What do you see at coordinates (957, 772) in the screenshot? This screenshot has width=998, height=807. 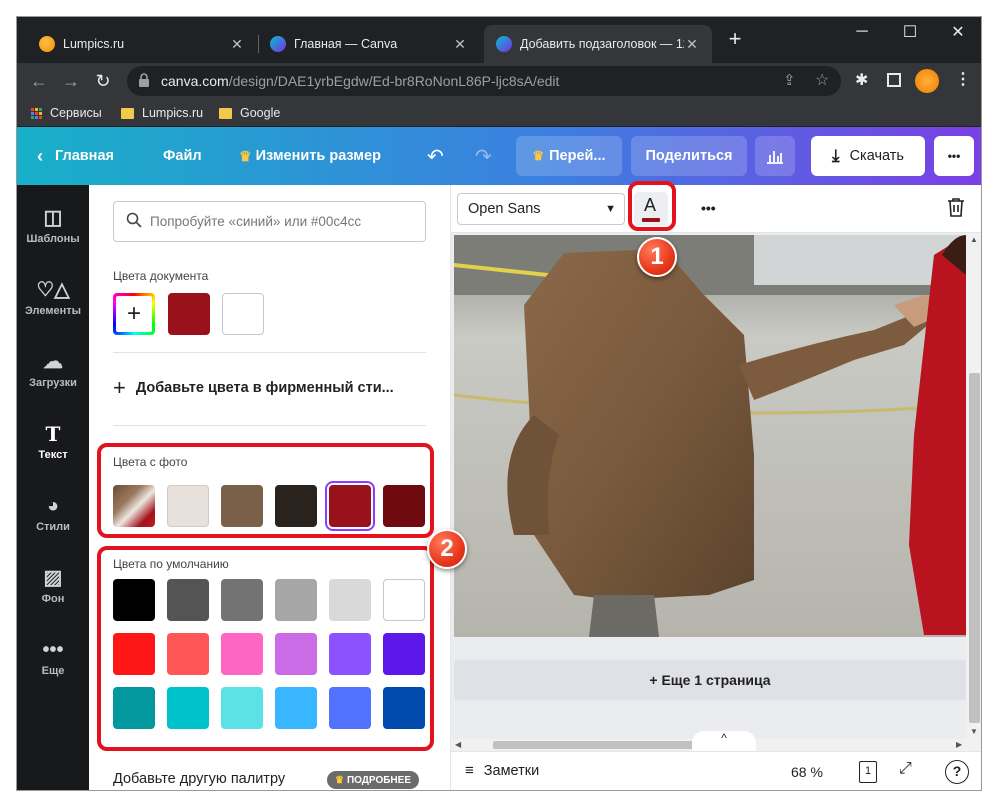 I see `help-button: ?` at bounding box center [957, 772].